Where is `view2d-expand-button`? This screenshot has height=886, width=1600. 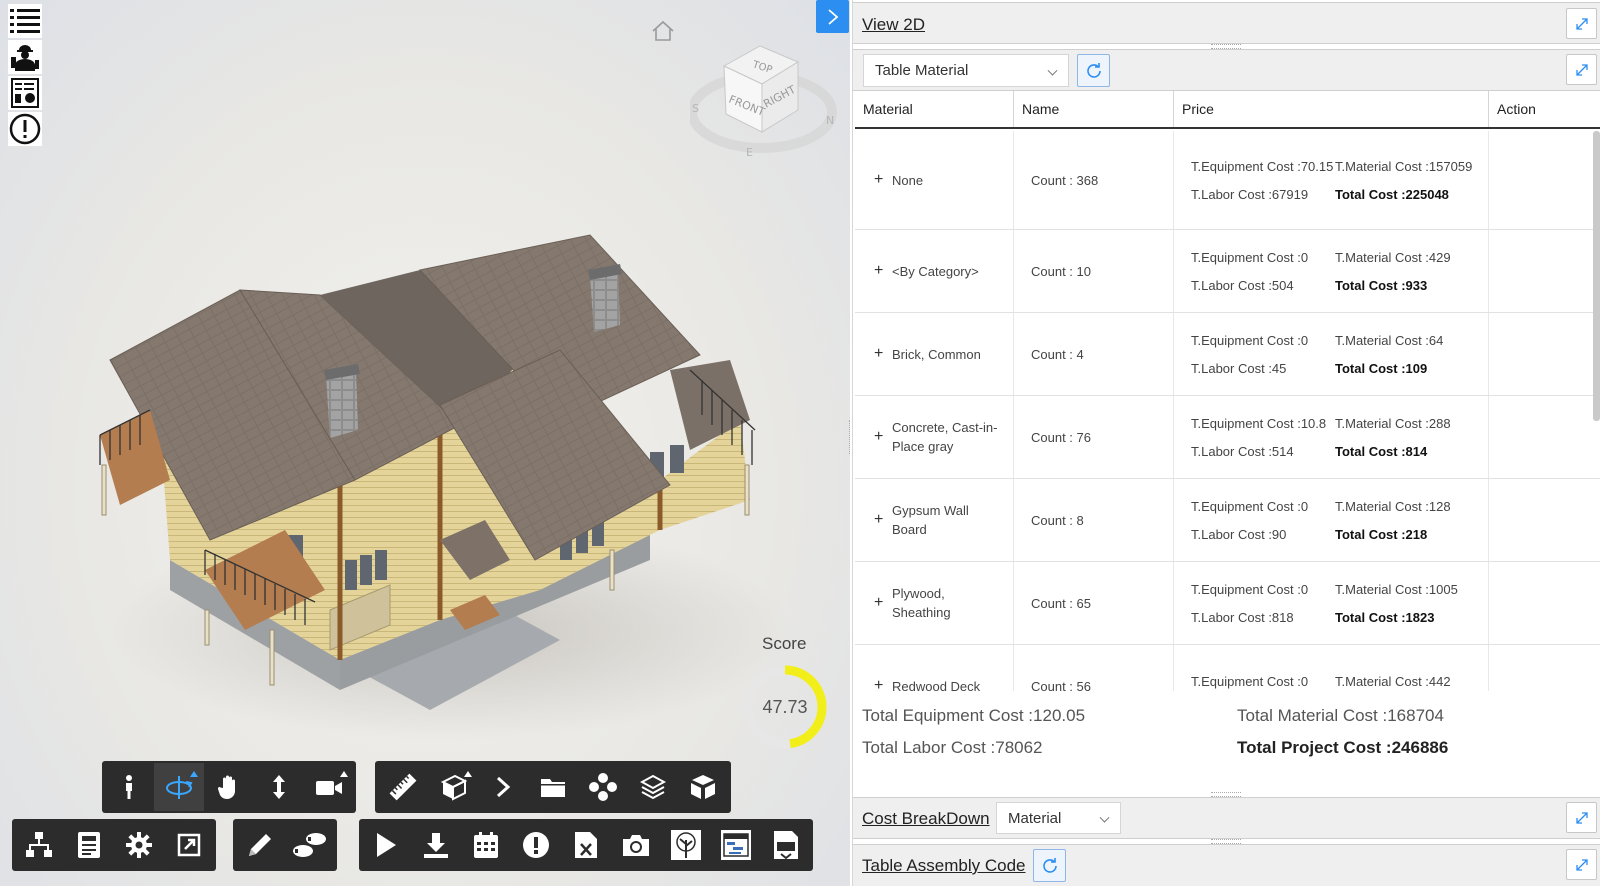 view2d-expand-button is located at coordinates (1581, 23).